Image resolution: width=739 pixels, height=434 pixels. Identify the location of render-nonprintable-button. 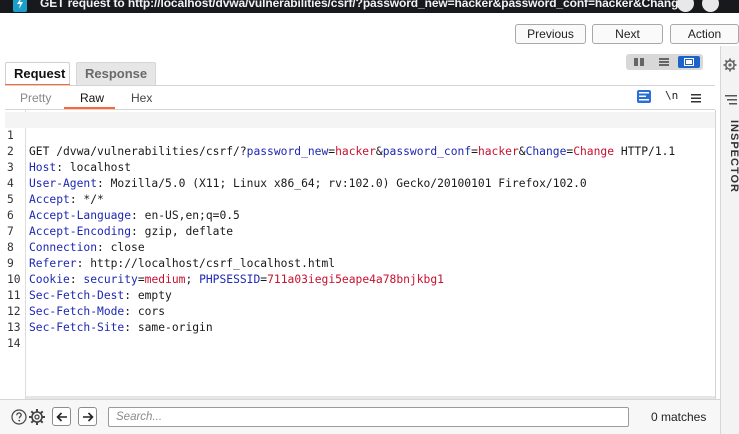
(644, 96).